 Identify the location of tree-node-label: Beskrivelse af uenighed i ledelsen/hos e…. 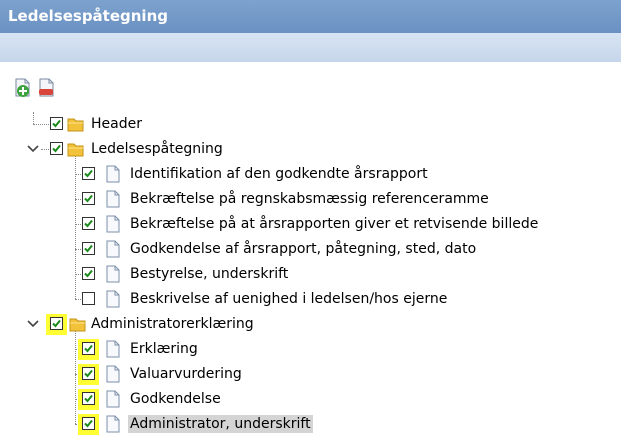
(289, 299).